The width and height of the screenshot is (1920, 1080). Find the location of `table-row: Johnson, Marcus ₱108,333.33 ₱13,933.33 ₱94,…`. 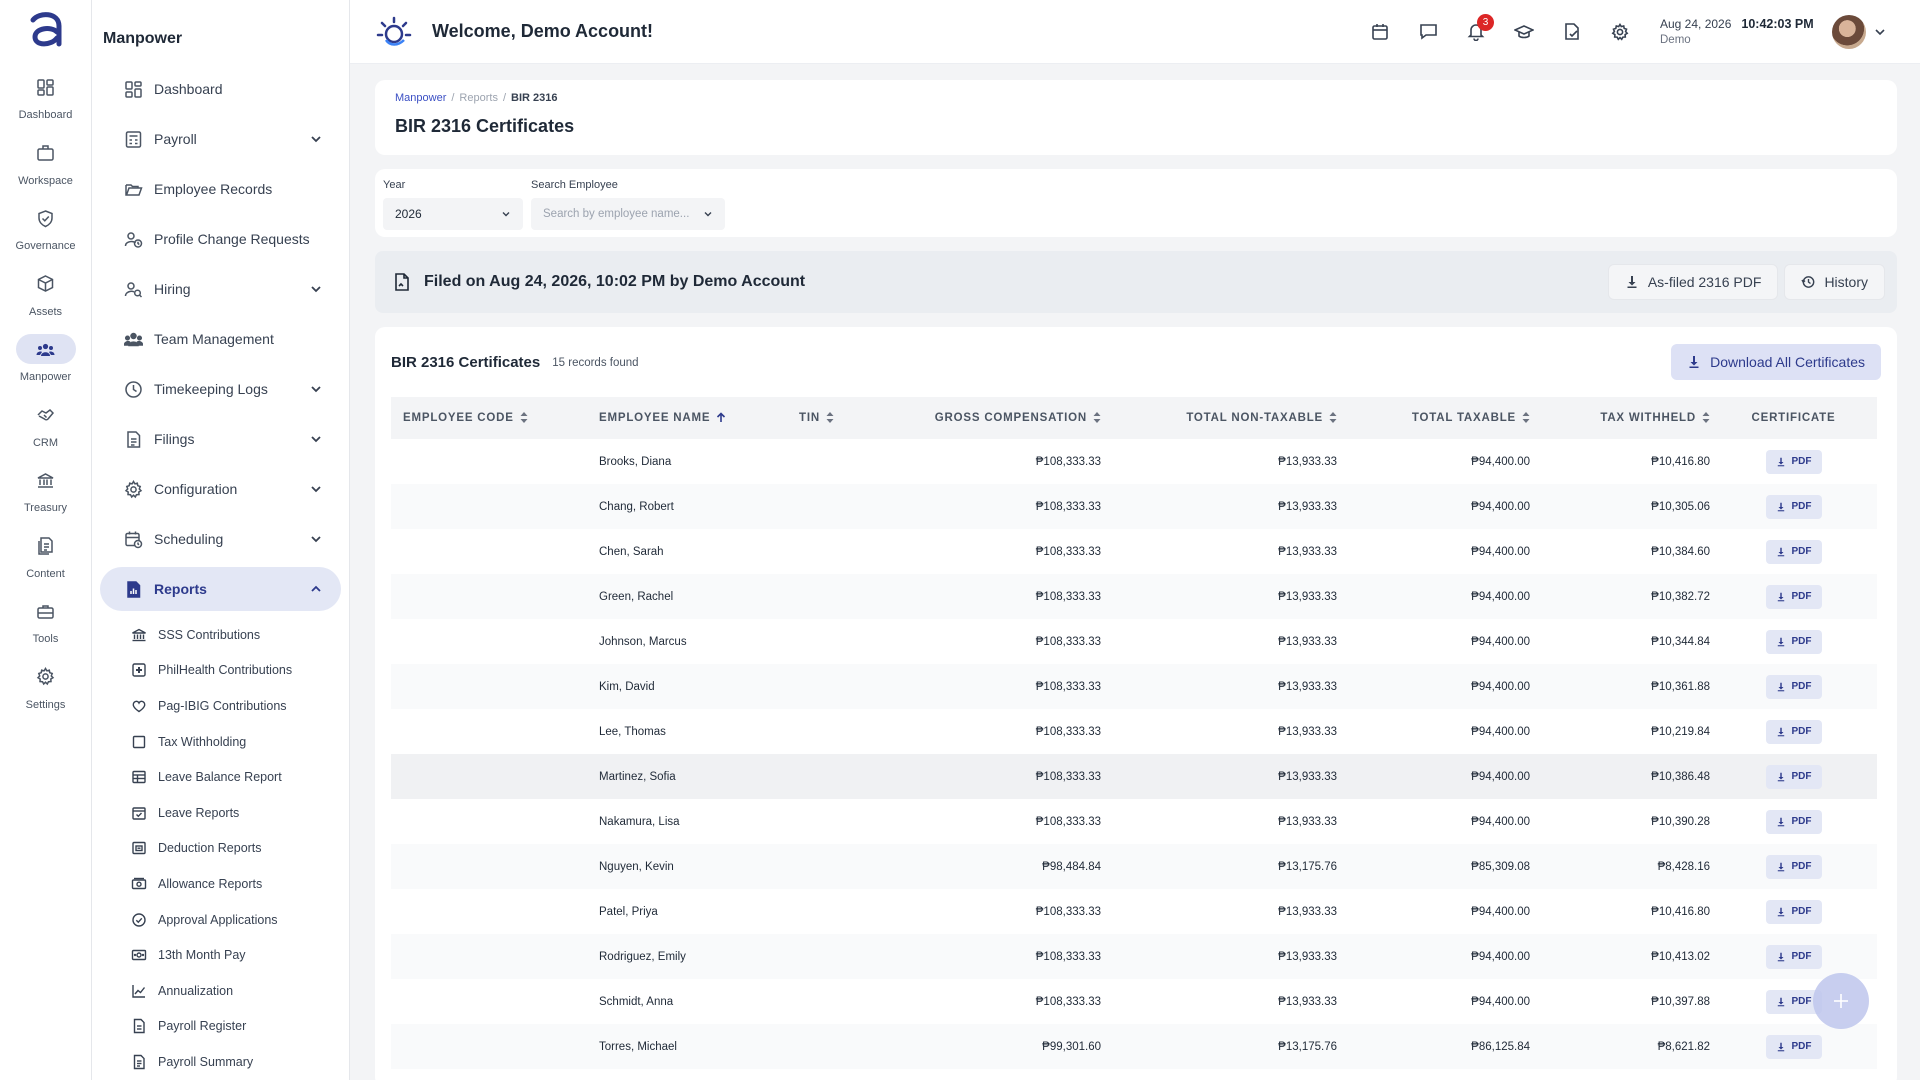

table-row: Johnson, Marcus ₱108,333.33 ₱13,933.33 ₱94,… is located at coordinates (1134, 641).